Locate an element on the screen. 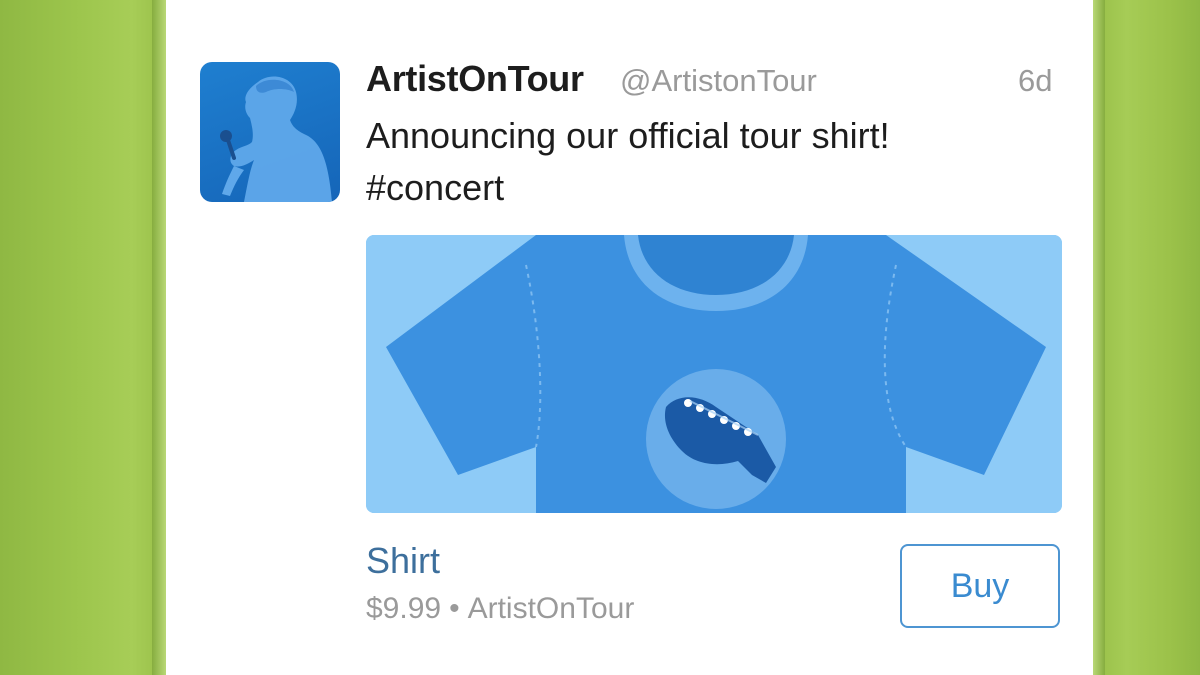 This screenshot has width=1200, height=675. product-seller: ArtistOnTour is located at coordinates (551, 608).